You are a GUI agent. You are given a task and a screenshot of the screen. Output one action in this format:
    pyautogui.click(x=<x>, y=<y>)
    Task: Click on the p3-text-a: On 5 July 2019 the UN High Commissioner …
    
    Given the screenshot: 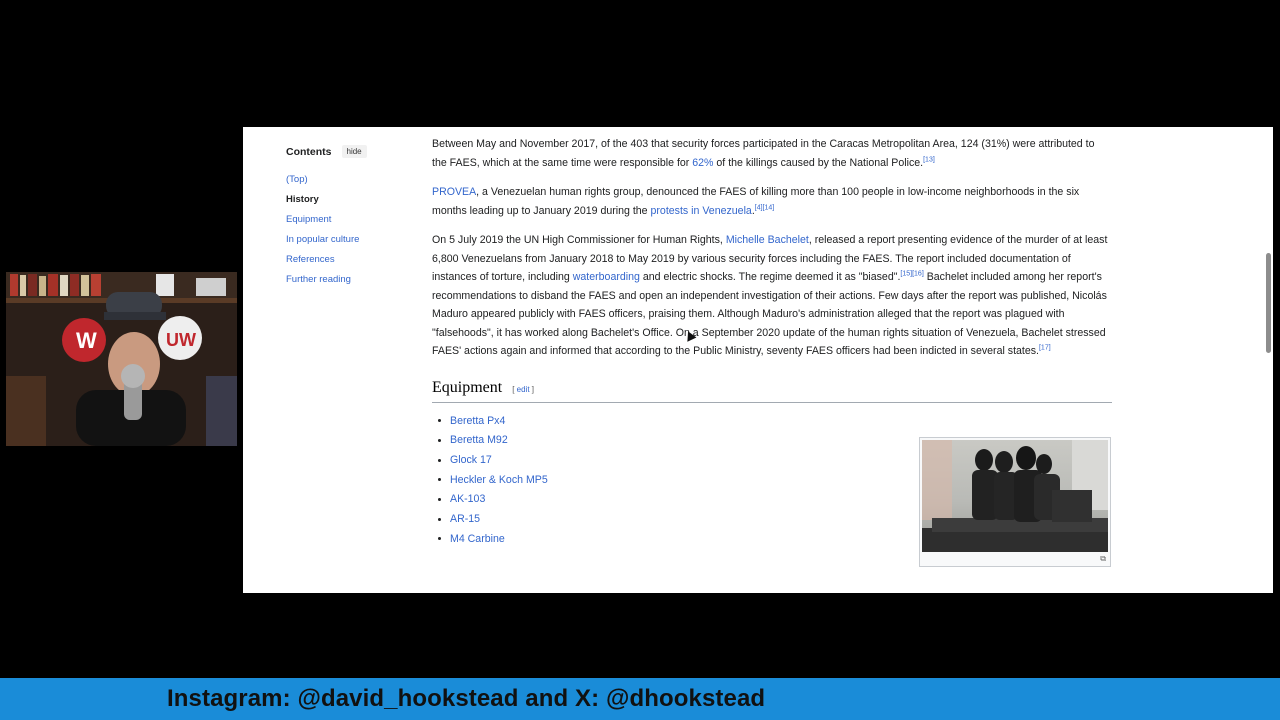 What is the action you would take?
    pyautogui.click(x=579, y=240)
    